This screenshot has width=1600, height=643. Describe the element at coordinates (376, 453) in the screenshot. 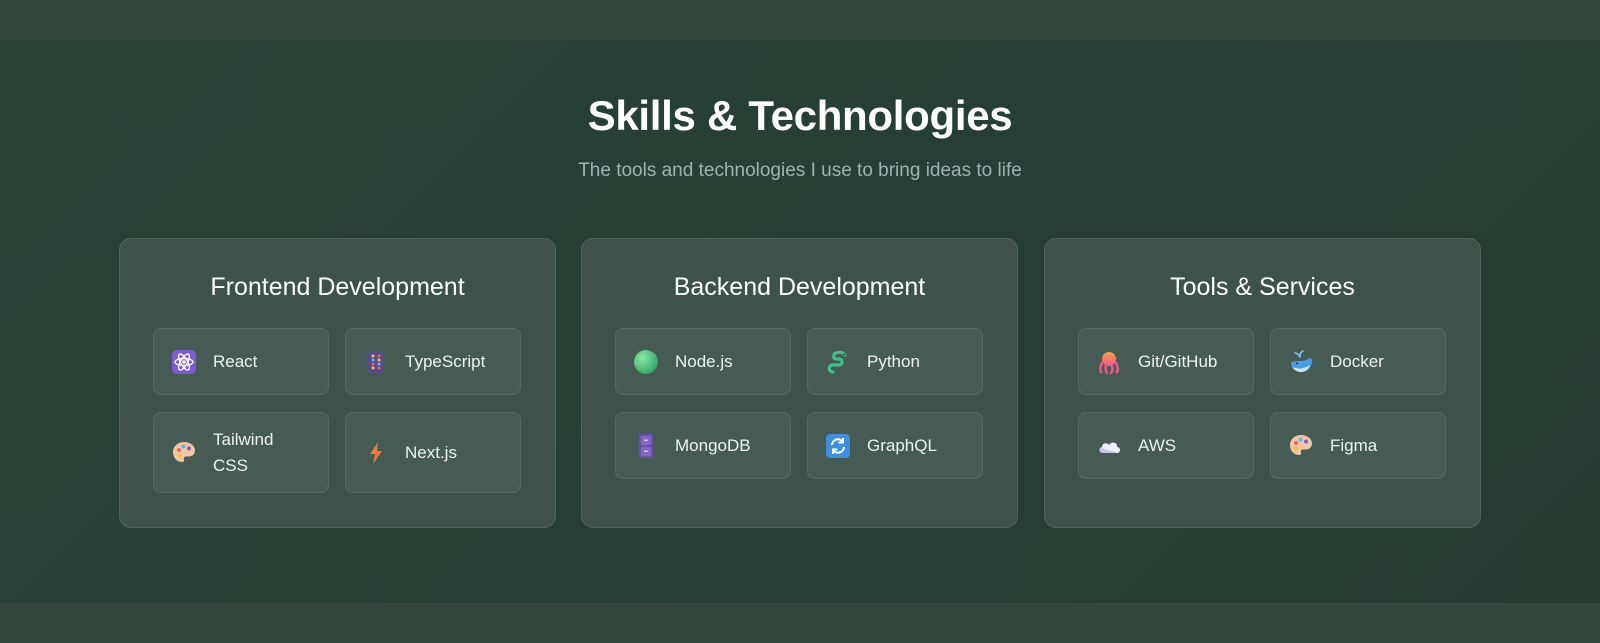

I see `lightning-icon` at that location.